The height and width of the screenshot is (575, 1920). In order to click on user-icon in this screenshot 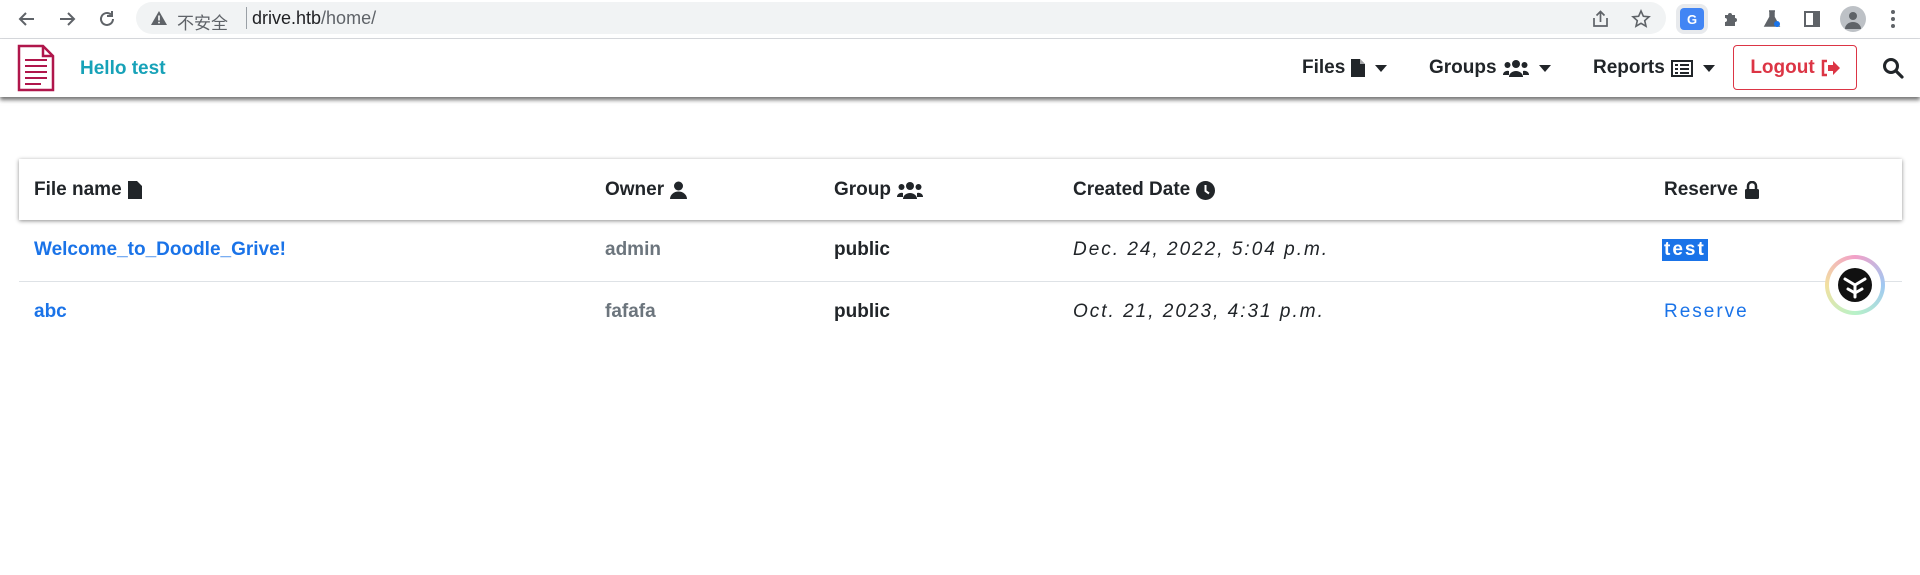, I will do `click(679, 190)`.